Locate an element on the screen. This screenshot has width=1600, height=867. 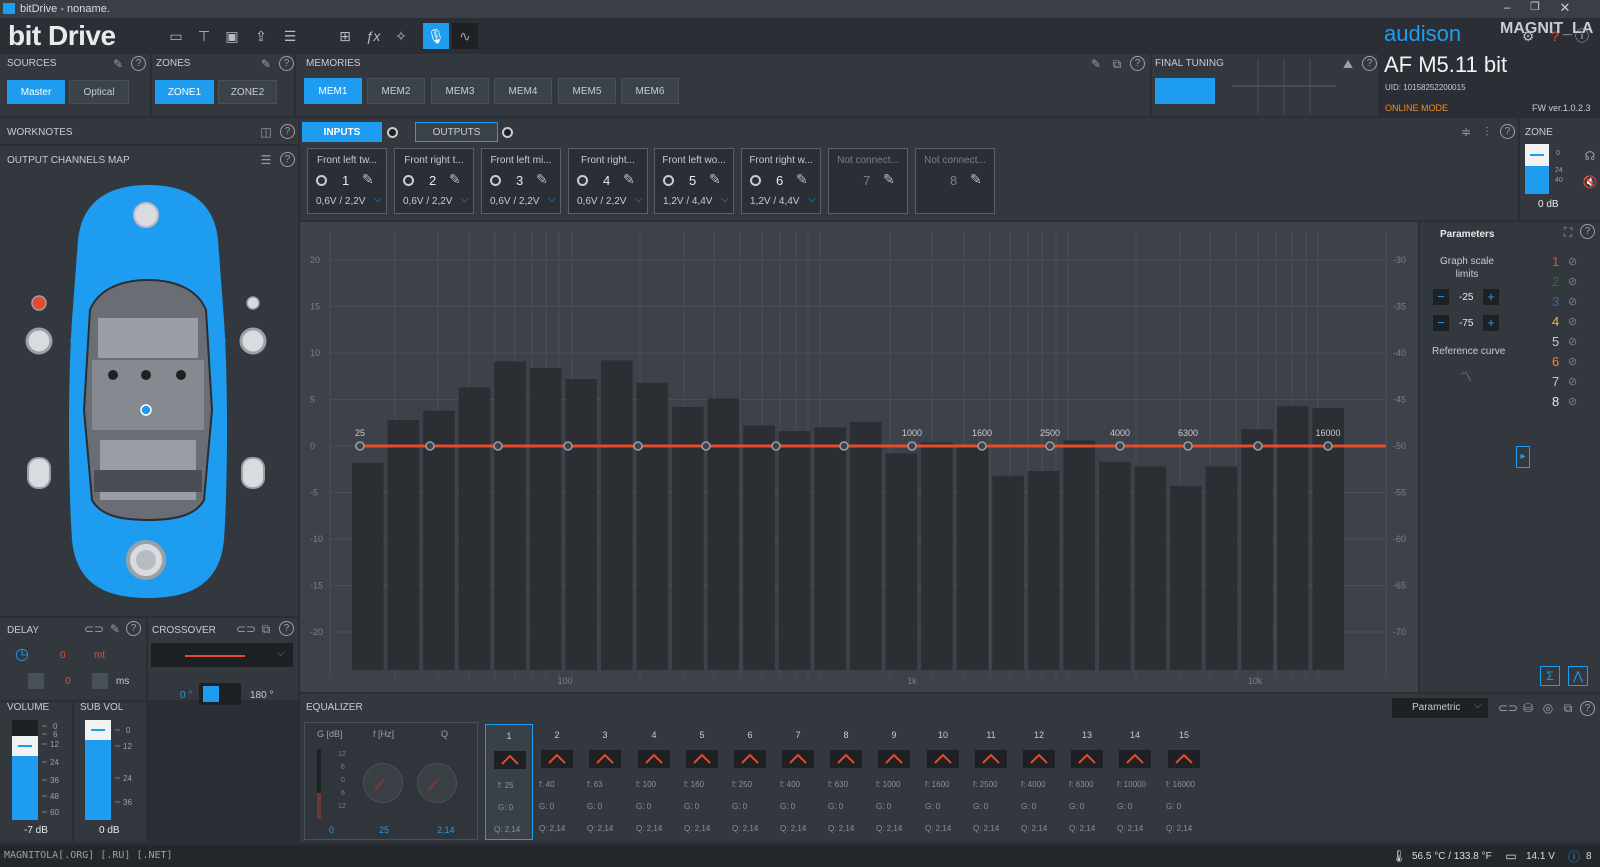
help-icon: ? is located at coordinates (1555, 36).